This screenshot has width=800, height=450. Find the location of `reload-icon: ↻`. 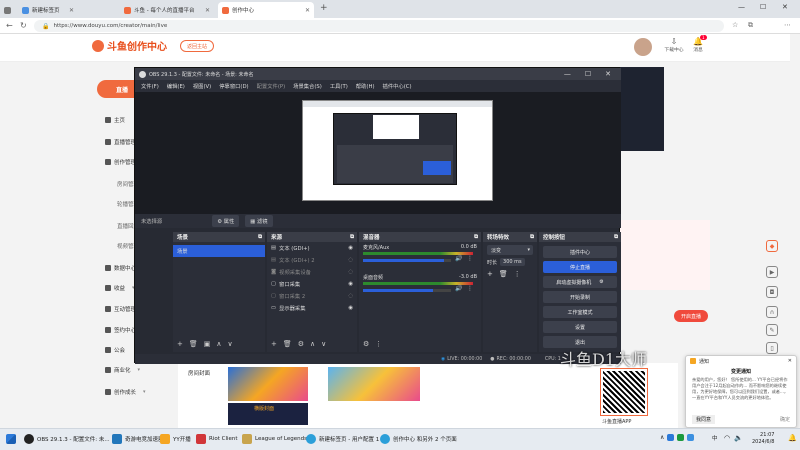

reload-icon: ↻ is located at coordinates (23, 25).